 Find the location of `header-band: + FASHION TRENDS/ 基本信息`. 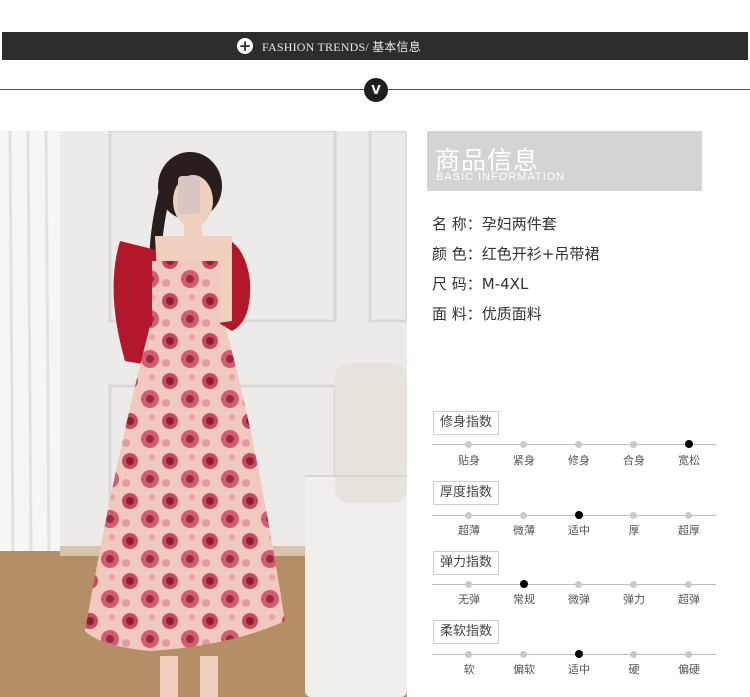

header-band: + FASHION TRENDS/ 基本信息 is located at coordinates (375, 46).